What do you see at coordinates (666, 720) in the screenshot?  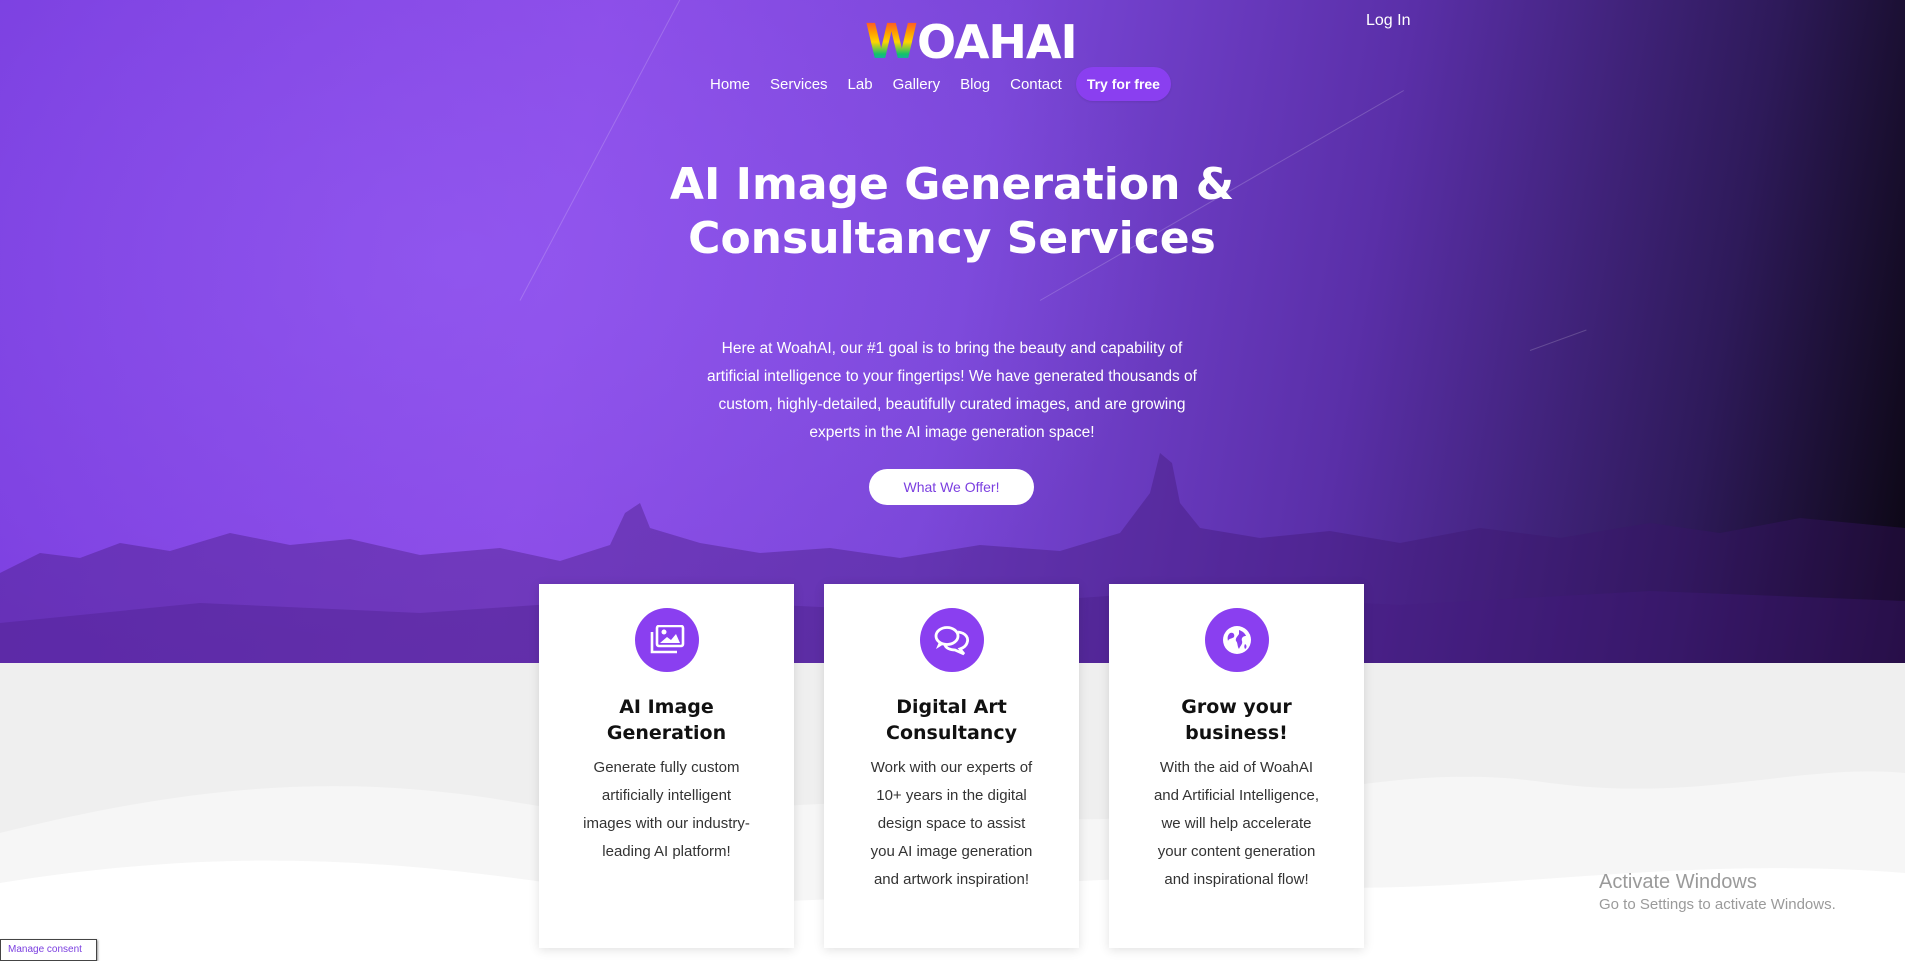 I see `card-title: AI Image Generation` at bounding box center [666, 720].